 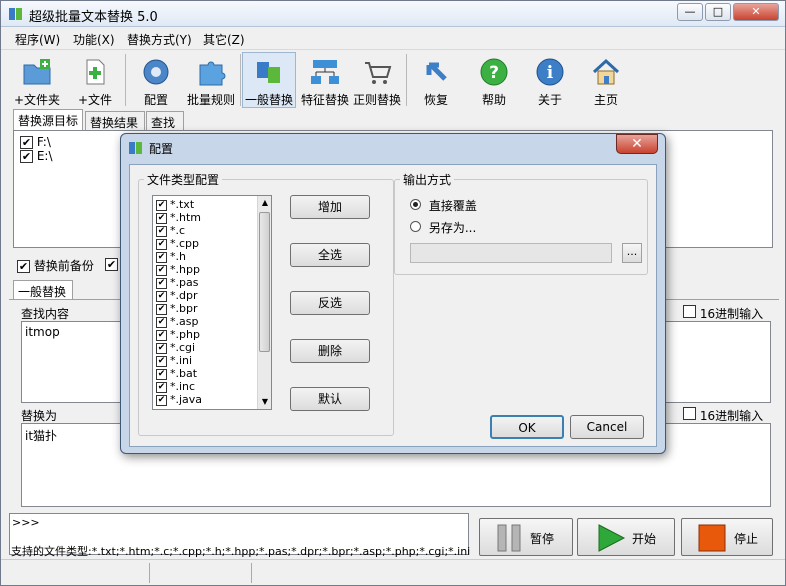 What do you see at coordinates (177, 282) in the screenshot?
I see `file-type-item: ✔ *.pas` at bounding box center [177, 282].